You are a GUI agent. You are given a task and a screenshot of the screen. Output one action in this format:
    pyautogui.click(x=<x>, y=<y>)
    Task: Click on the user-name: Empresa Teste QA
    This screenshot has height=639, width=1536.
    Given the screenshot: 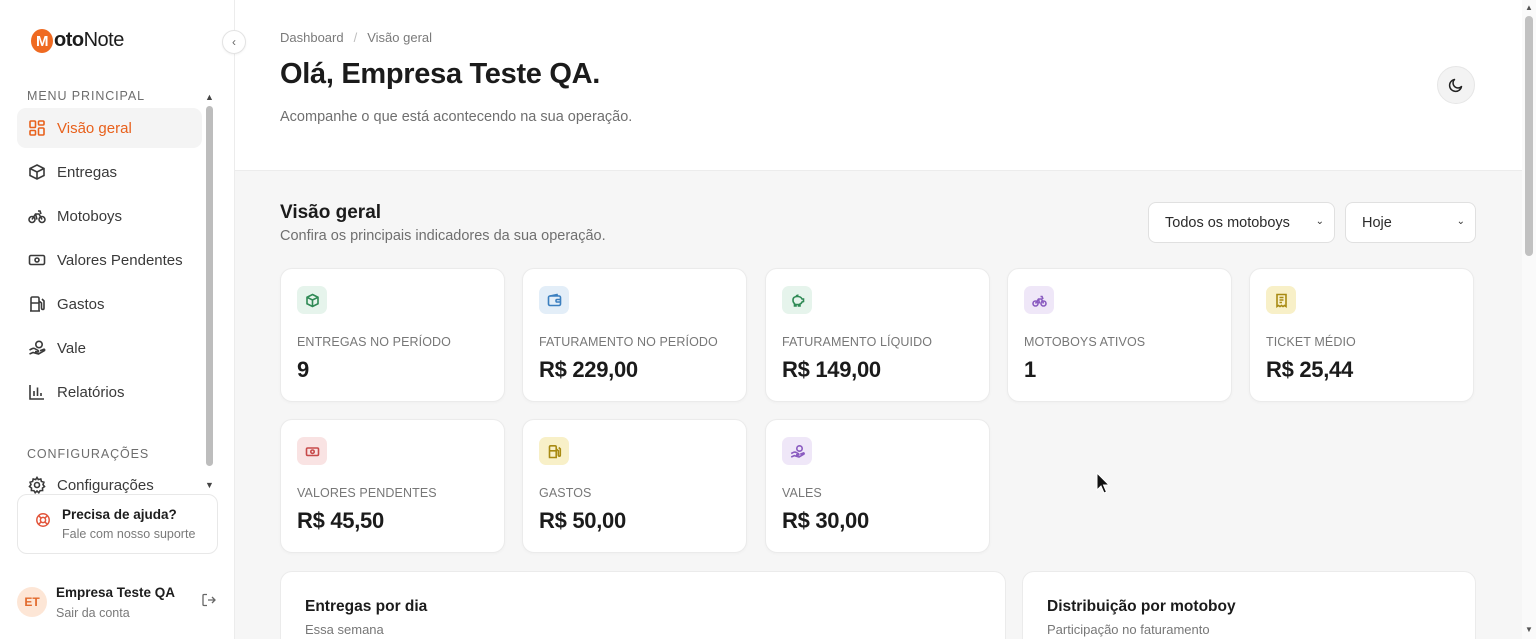 What is the action you would take?
    pyautogui.click(x=116, y=592)
    